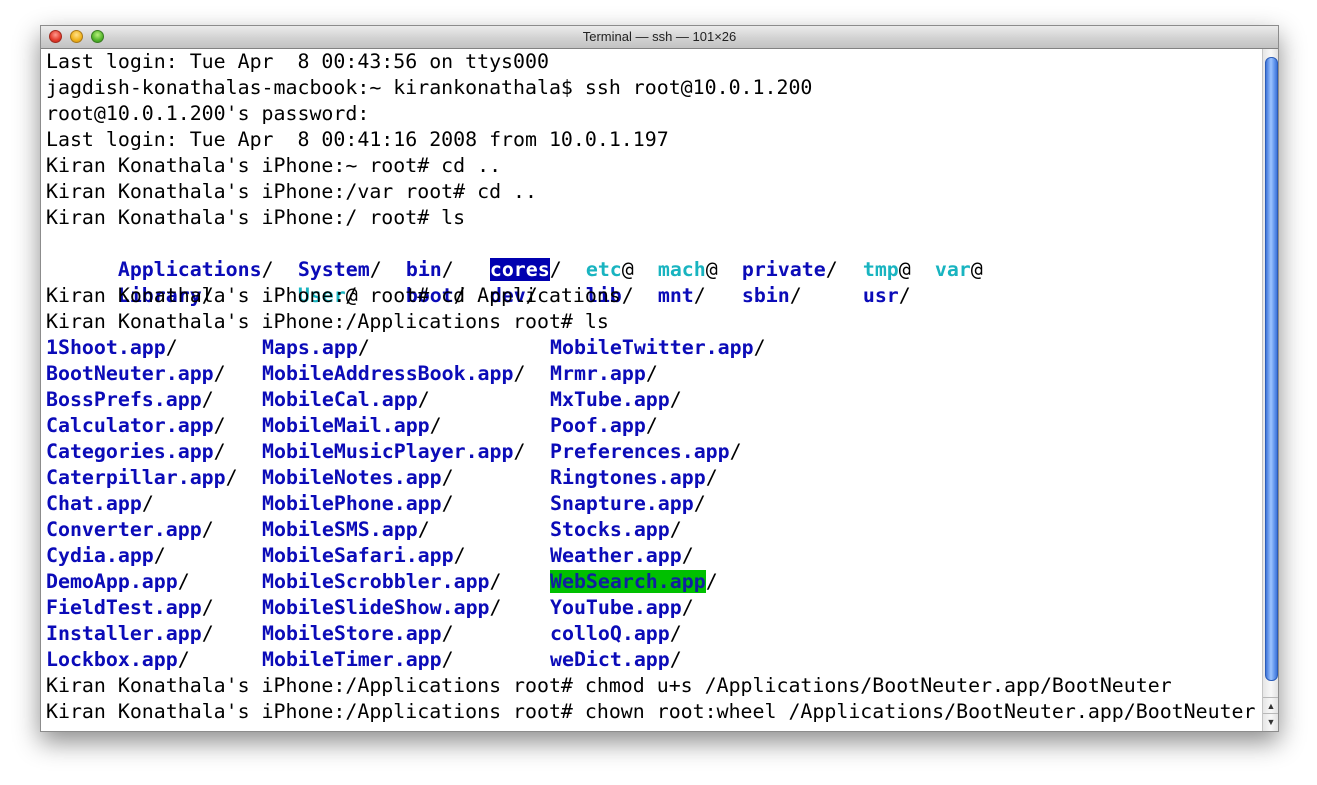  What do you see at coordinates (388, 373) in the screenshot?
I see `app-name: MobileAddressBook.app` at bounding box center [388, 373].